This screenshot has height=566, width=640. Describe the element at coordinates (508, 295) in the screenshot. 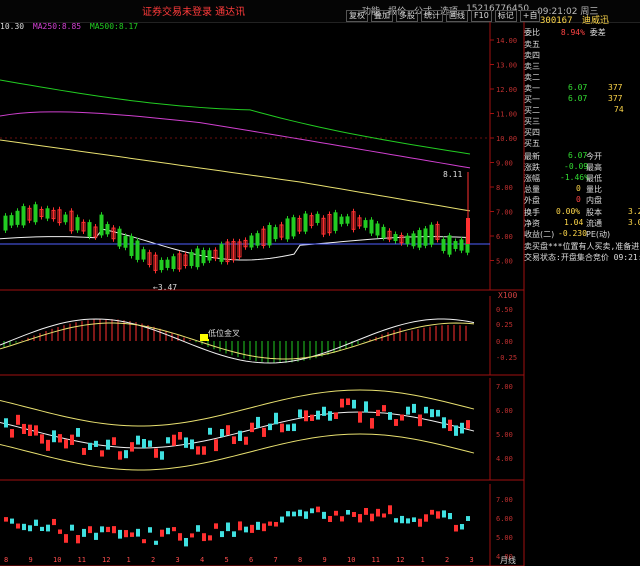

I see `macd-scale-label: X100` at that location.